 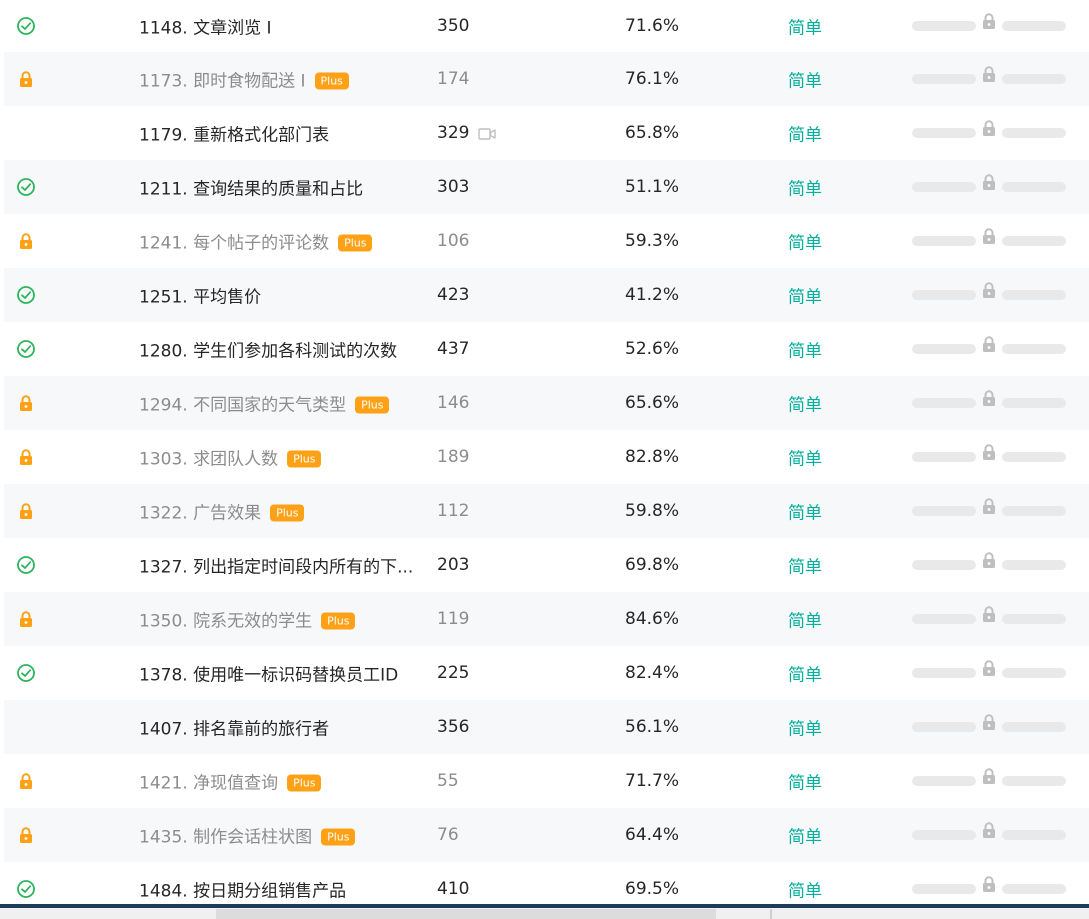 I want to click on table-row: 1173. 即时食物配送 I Plus 174 76.1% 简单, so click(x=546, y=79).